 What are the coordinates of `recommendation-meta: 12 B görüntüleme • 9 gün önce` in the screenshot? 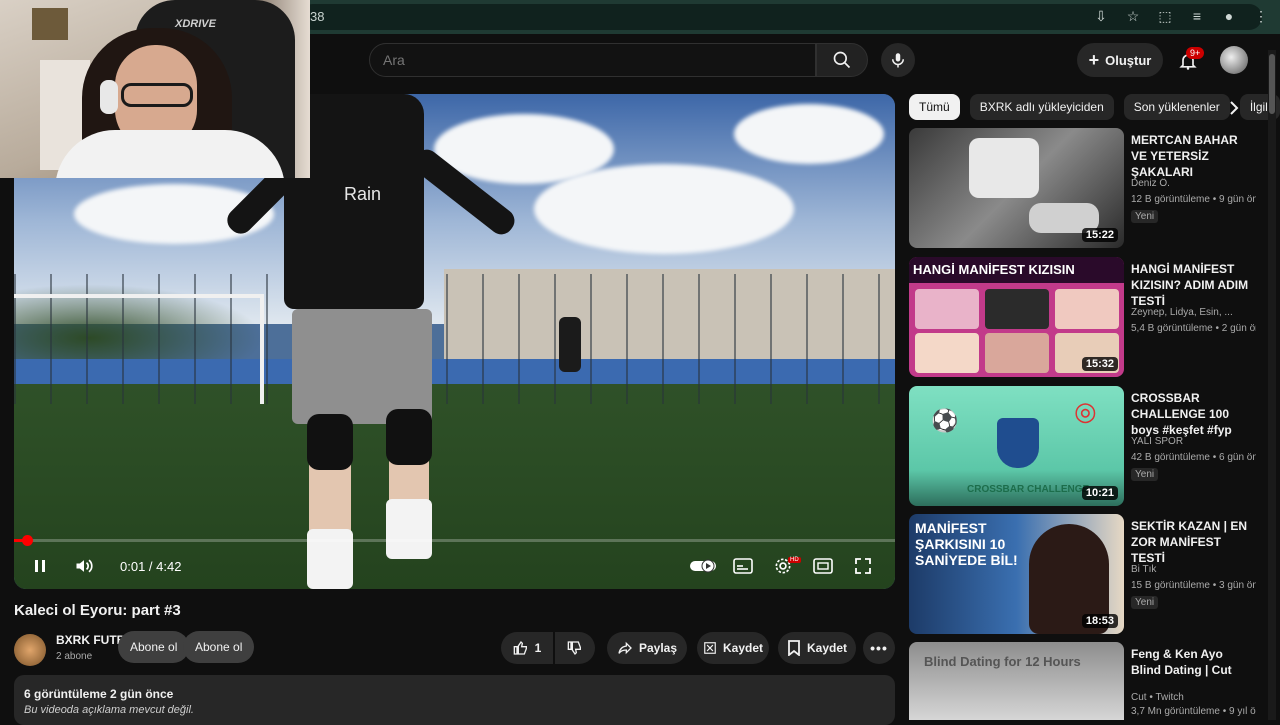 It's located at (1193, 199).